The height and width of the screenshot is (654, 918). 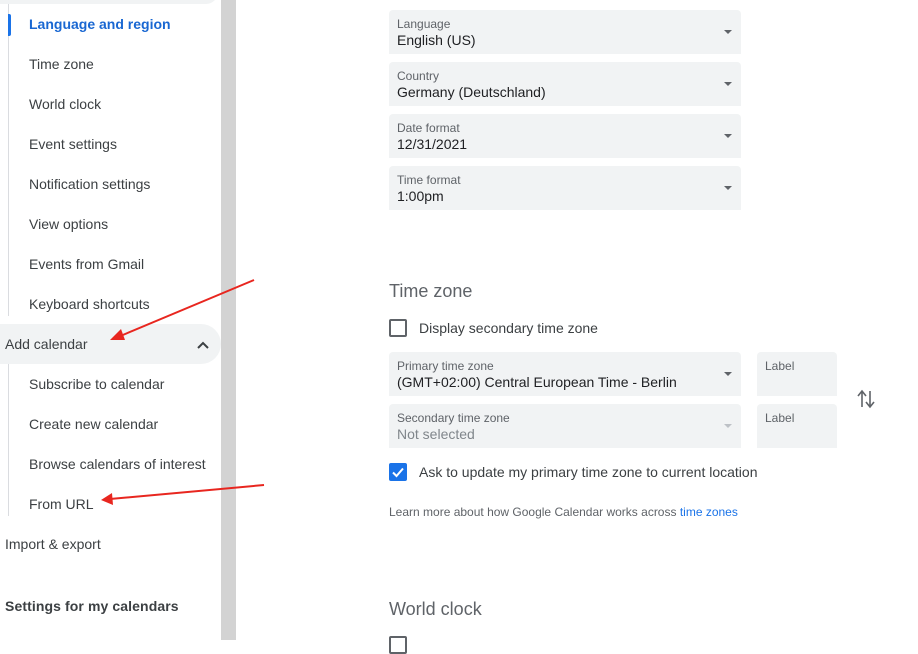 What do you see at coordinates (110, 264) in the screenshot?
I see `sidebar-item-events-from-gmail: Events from Gmail` at bounding box center [110, 264].